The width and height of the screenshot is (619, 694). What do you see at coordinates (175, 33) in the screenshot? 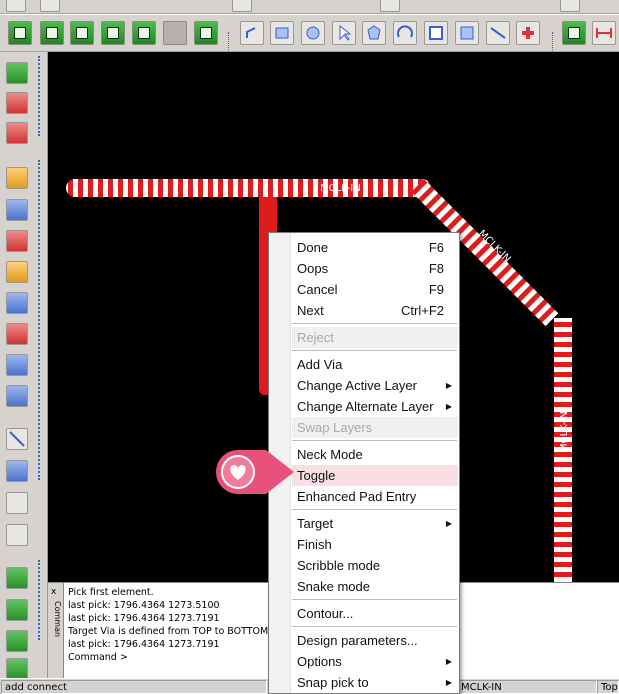
I see `disabled-icon` at bounding box center [175, 33].